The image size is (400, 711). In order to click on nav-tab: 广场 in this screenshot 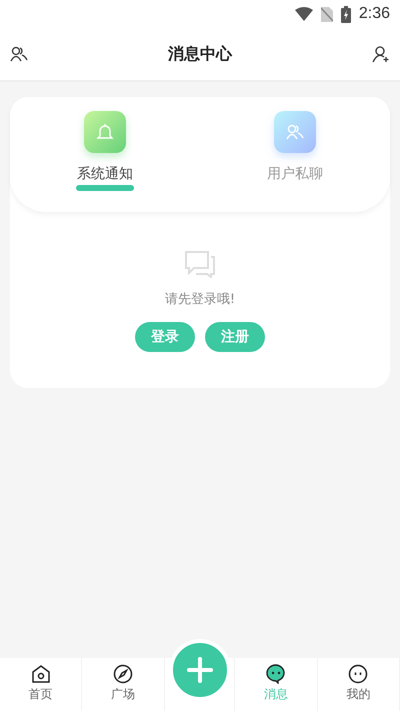, I will do `click(123, 684)`.